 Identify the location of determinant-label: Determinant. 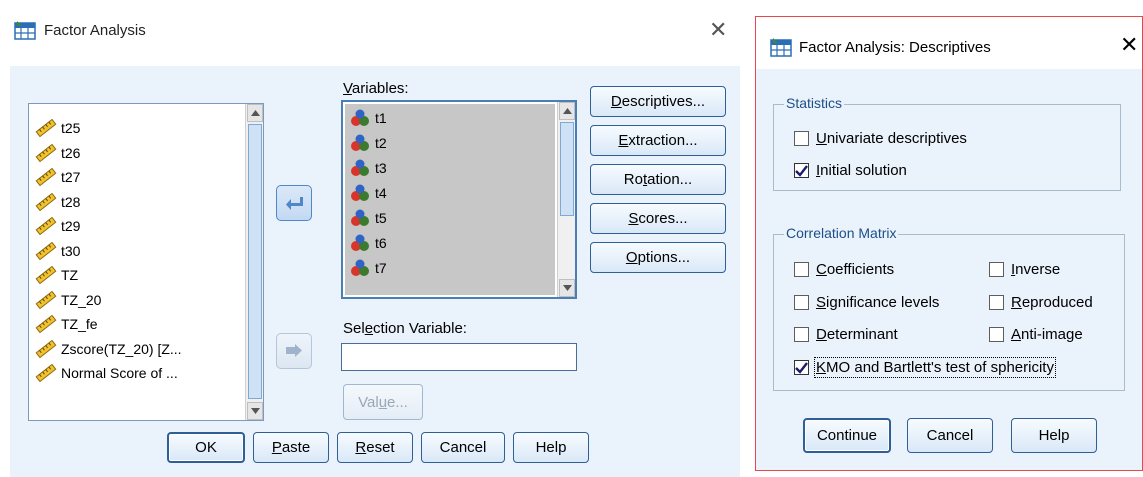
(857, 334).